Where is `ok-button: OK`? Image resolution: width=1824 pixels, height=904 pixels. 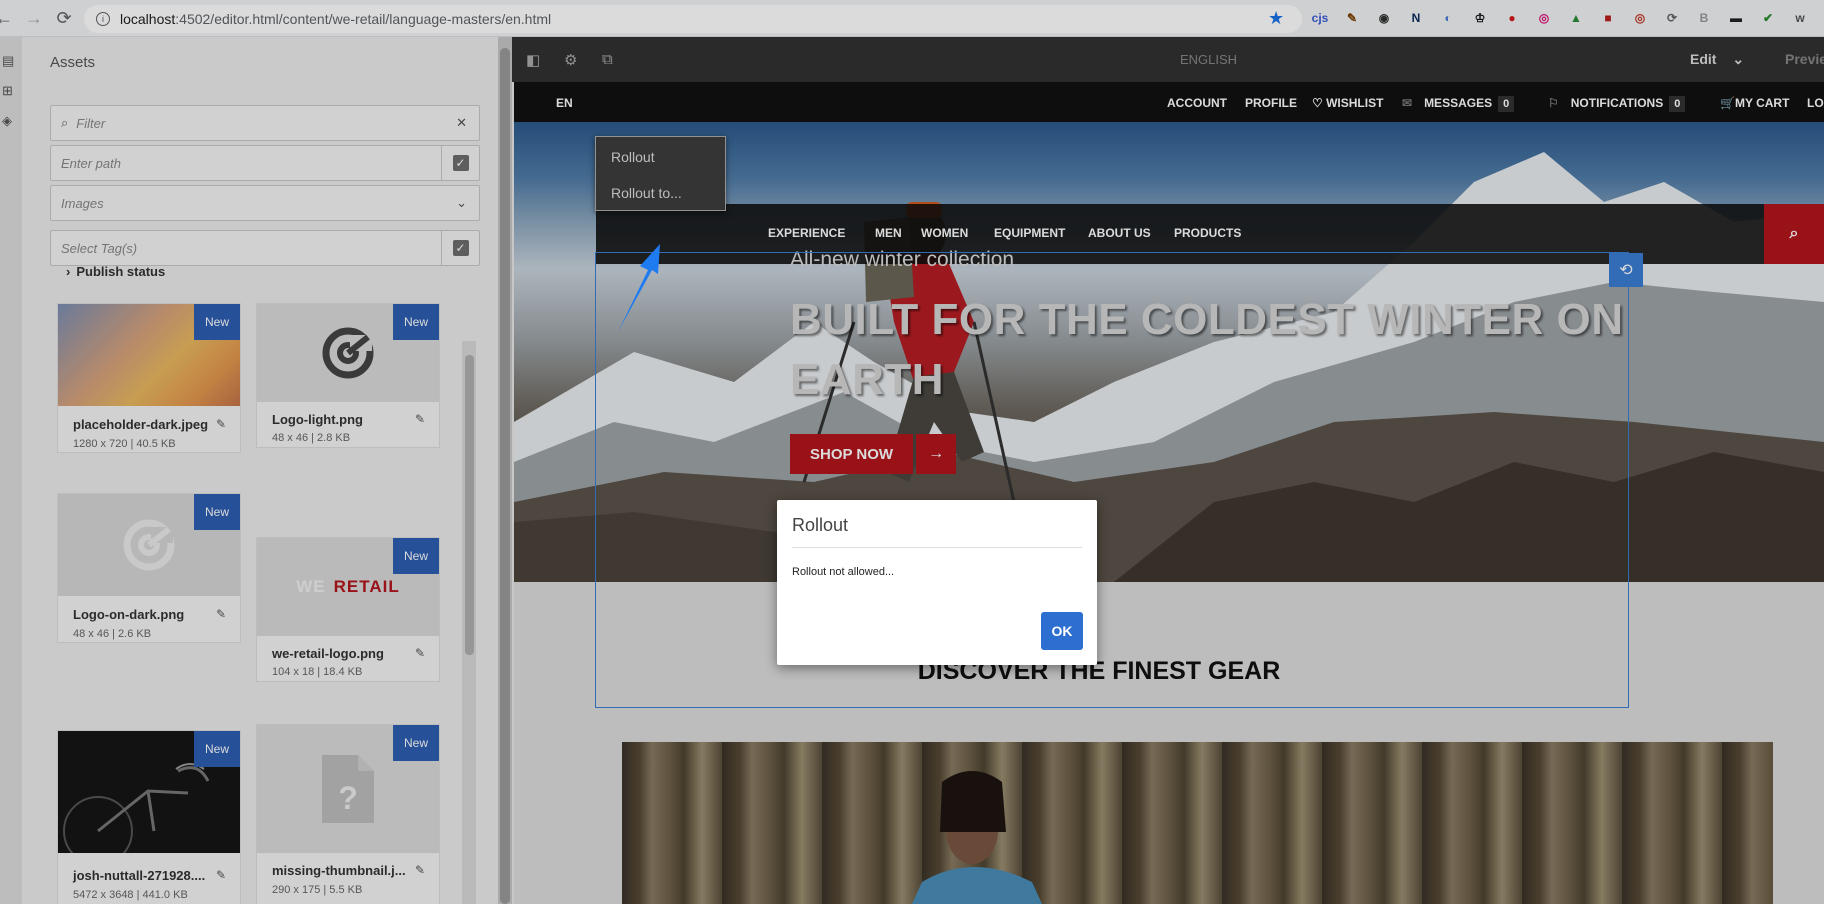
ok-button: OK is located at coordinates (1062, 631).